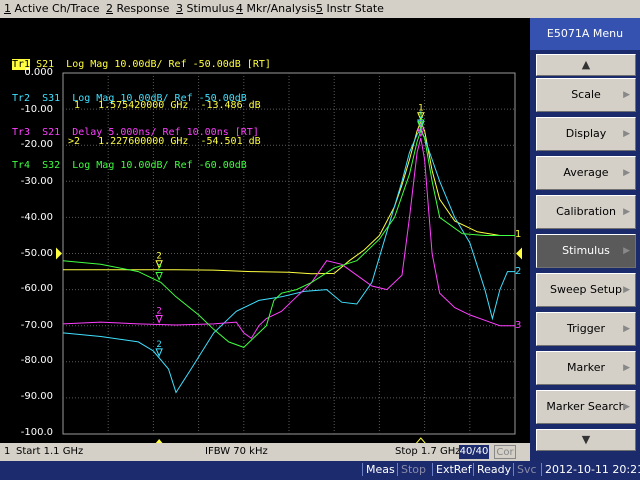  I want to click on stop-frequency: Stop 1.7 GHz, so click(428, 451).